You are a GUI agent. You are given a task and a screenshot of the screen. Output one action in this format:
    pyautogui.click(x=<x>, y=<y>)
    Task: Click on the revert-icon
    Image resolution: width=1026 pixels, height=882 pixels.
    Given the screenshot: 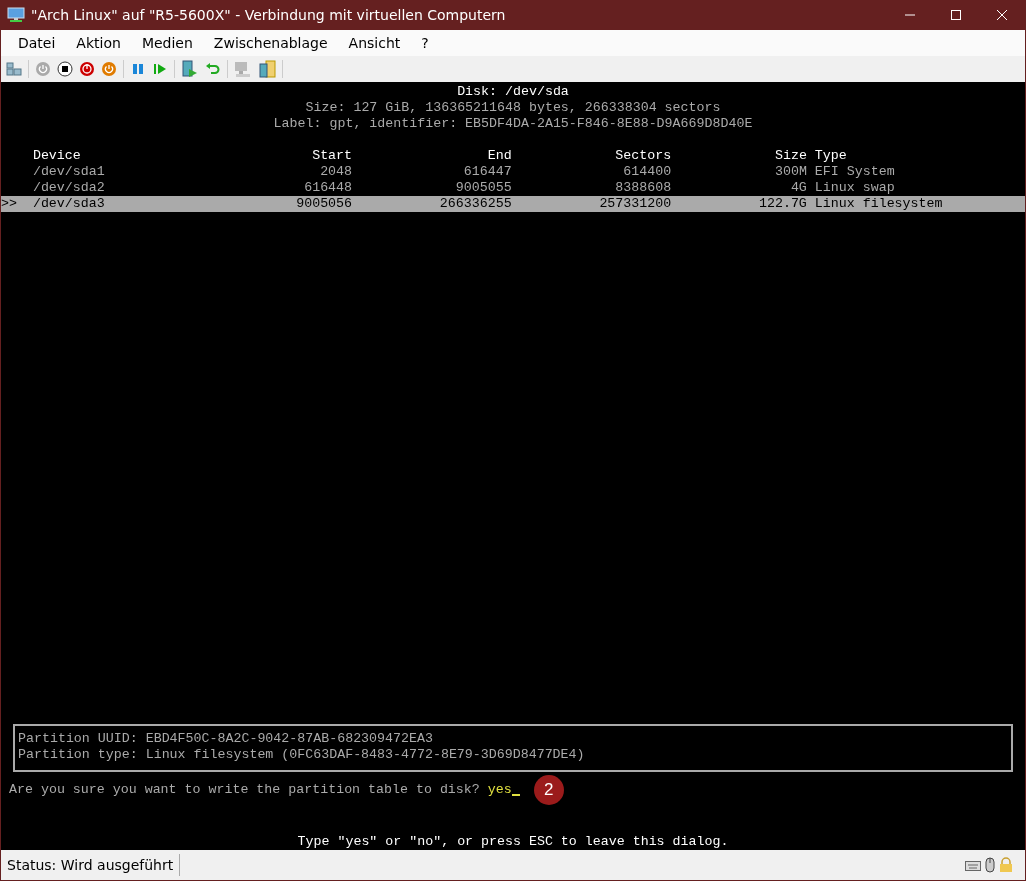 What is the action you would take?
    pyautogui.click(x=213, y=69)
    